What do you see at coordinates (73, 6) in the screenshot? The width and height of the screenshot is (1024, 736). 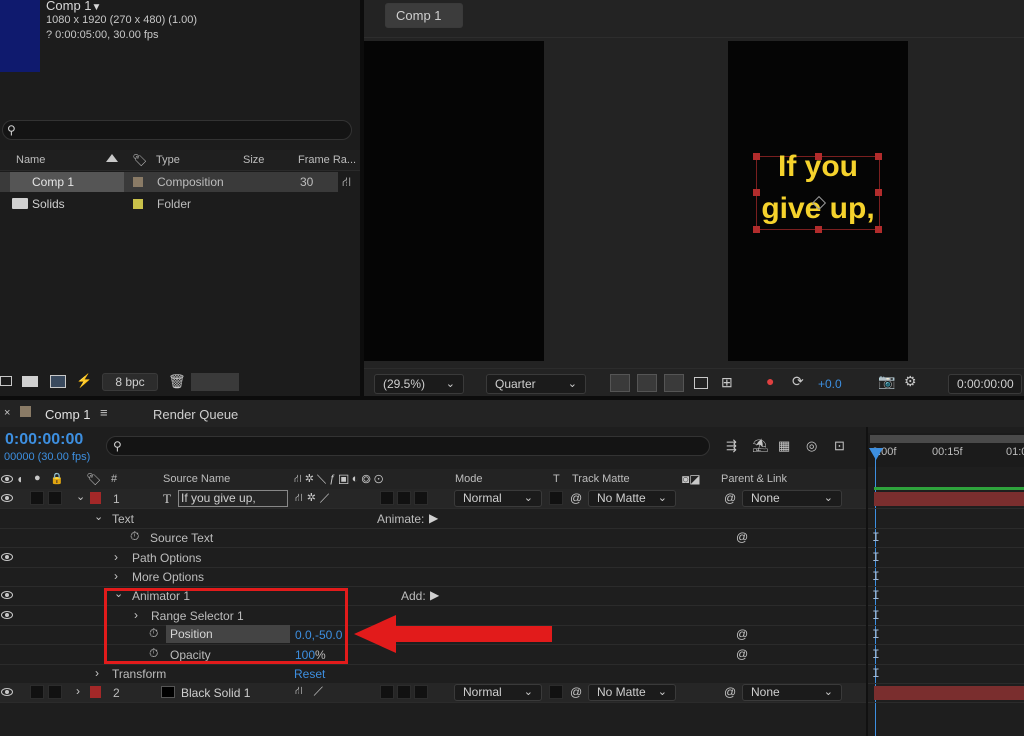 I see `comp-name-heading: Comp 1▼` at bounding box center [73, 6].